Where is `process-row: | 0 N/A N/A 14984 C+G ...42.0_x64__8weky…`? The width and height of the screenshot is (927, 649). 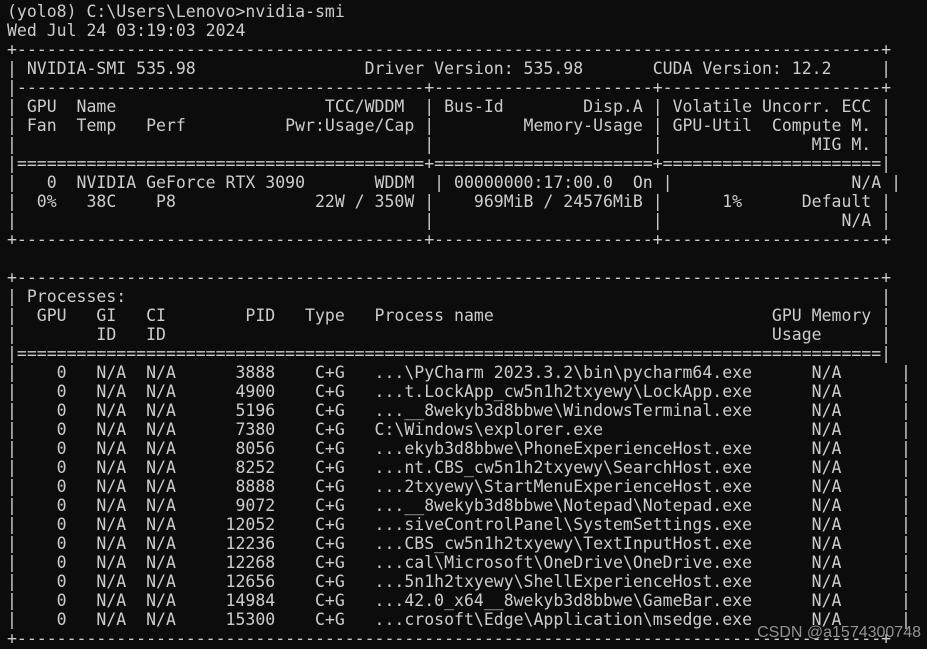 process-row: | 0 N/A N/A 14984 C+G ...42.0_x64__8weky… is located at coordinates (459, 600).